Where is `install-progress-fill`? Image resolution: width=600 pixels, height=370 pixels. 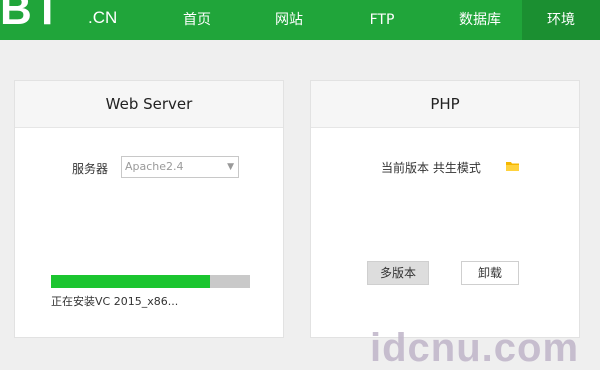
install-progress-fill is located at coordinates (131, 281).